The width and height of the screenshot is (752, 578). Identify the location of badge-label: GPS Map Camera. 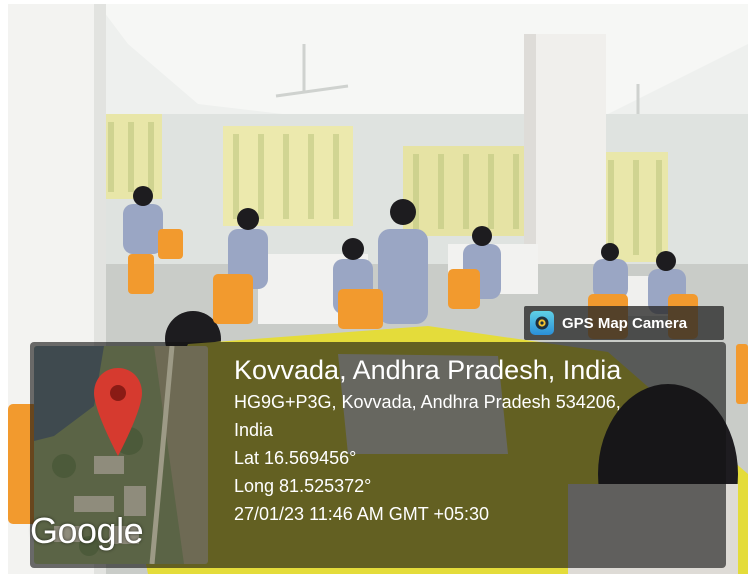
(625, 323).